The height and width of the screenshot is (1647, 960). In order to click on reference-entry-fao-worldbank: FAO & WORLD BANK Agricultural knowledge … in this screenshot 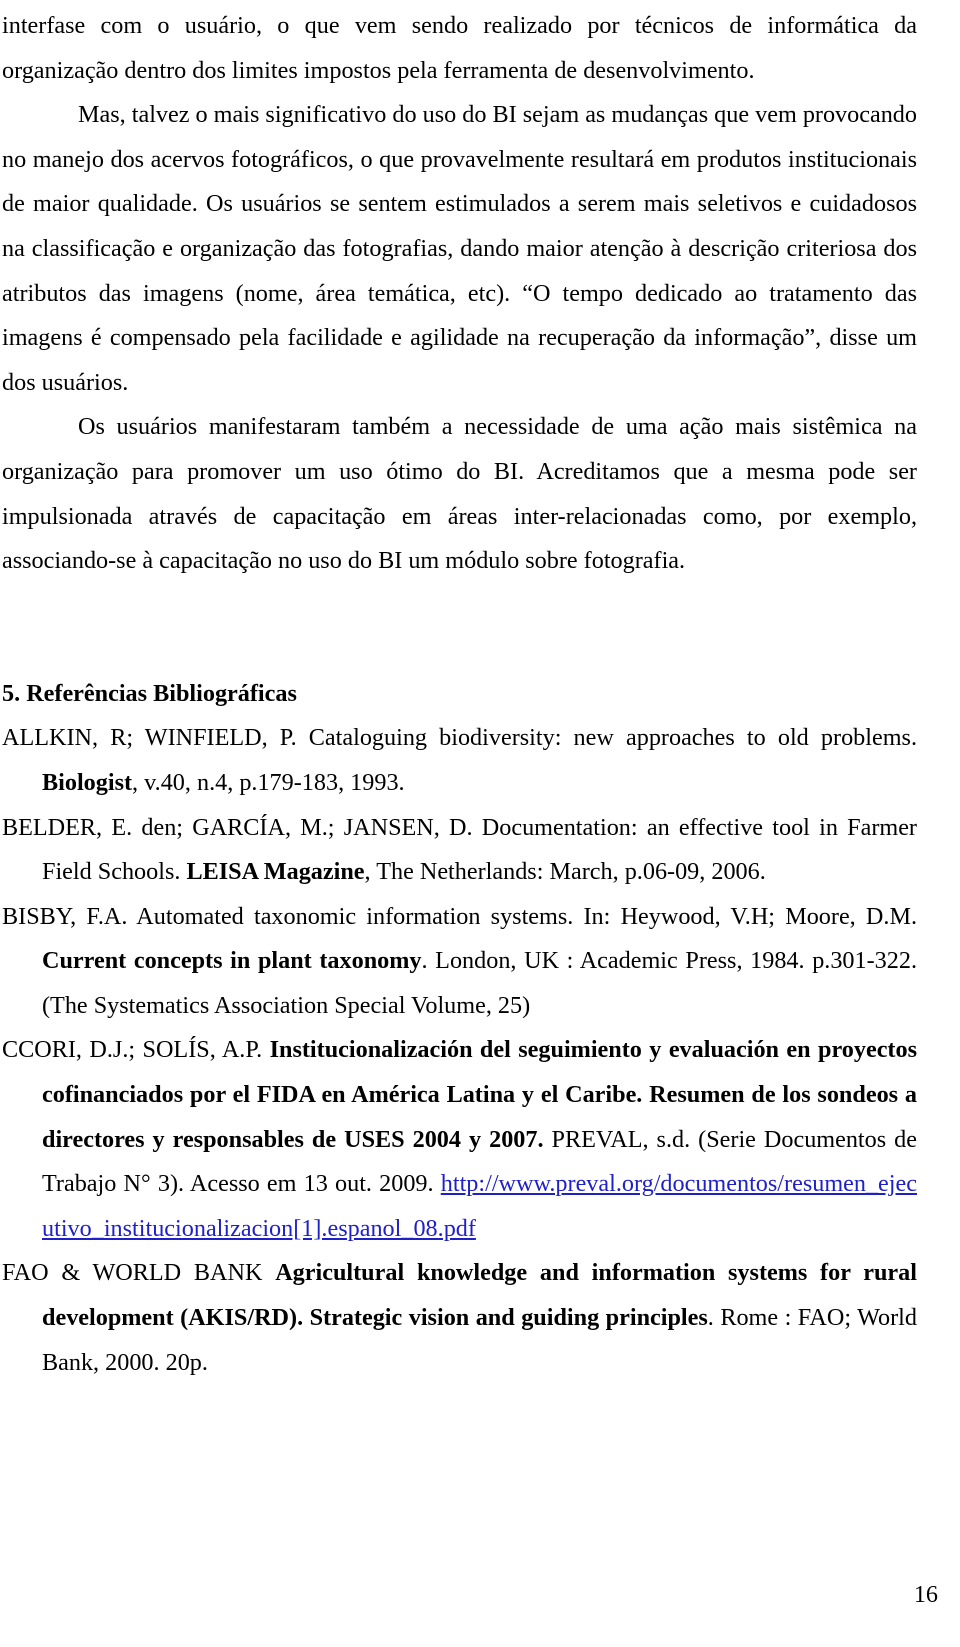, I will do `click(459, 1318)`.